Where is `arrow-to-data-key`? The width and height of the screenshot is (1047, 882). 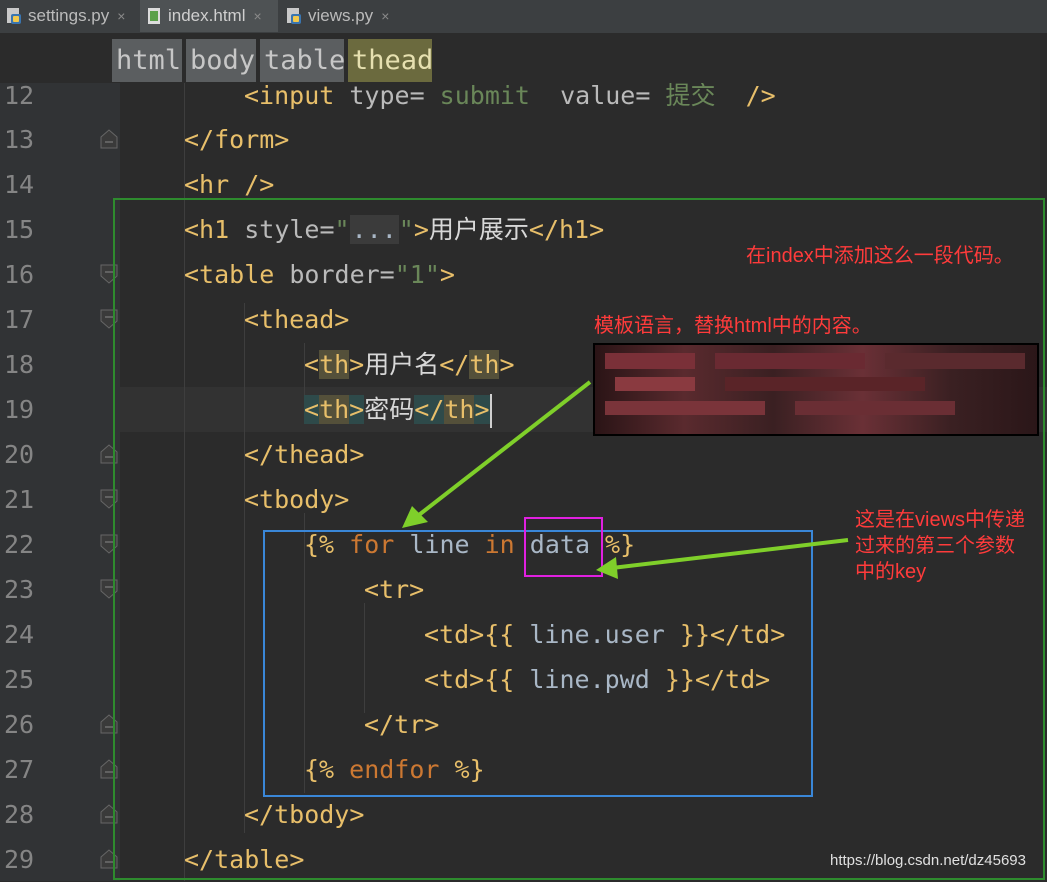 arrow-to-data-key is located at coordinates (730, 554).